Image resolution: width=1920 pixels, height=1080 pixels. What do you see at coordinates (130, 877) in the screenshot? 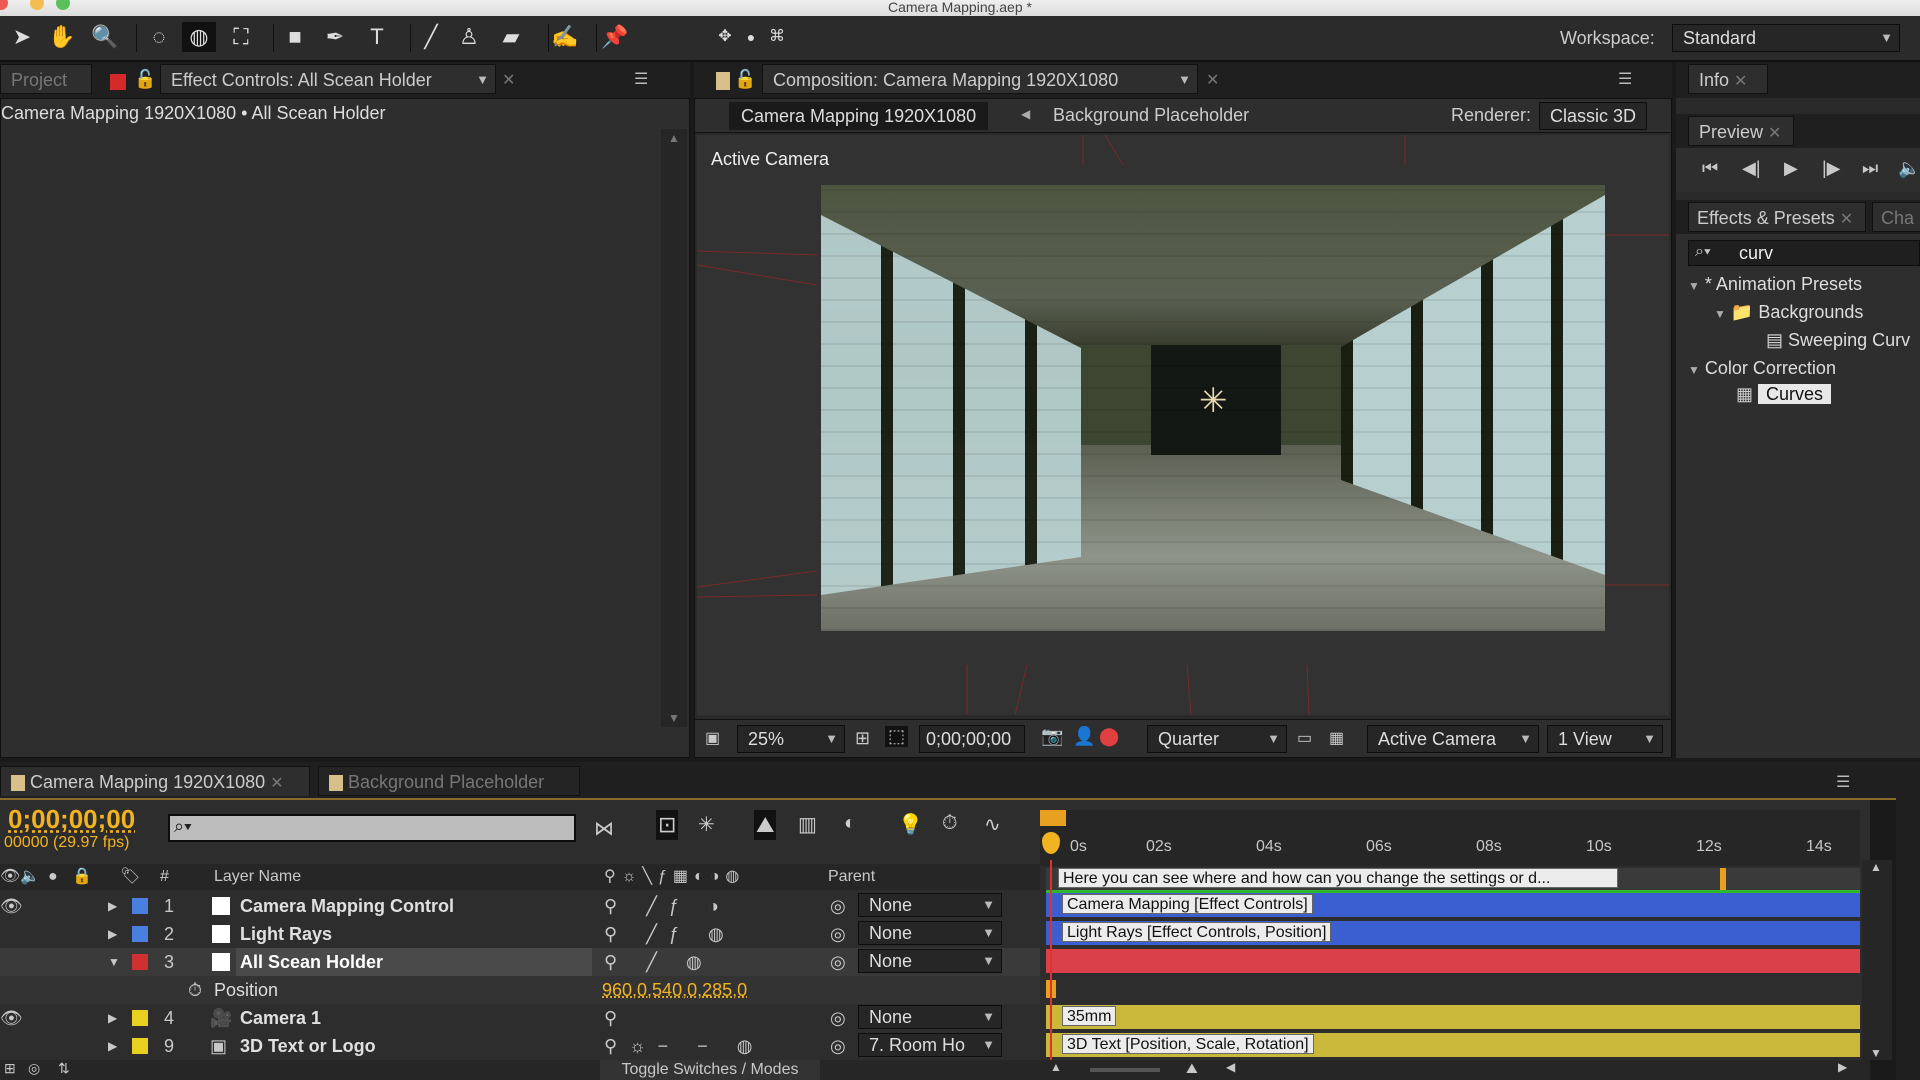
I see `label-tag-icon: 🏷` at bounding box center [130, 877].